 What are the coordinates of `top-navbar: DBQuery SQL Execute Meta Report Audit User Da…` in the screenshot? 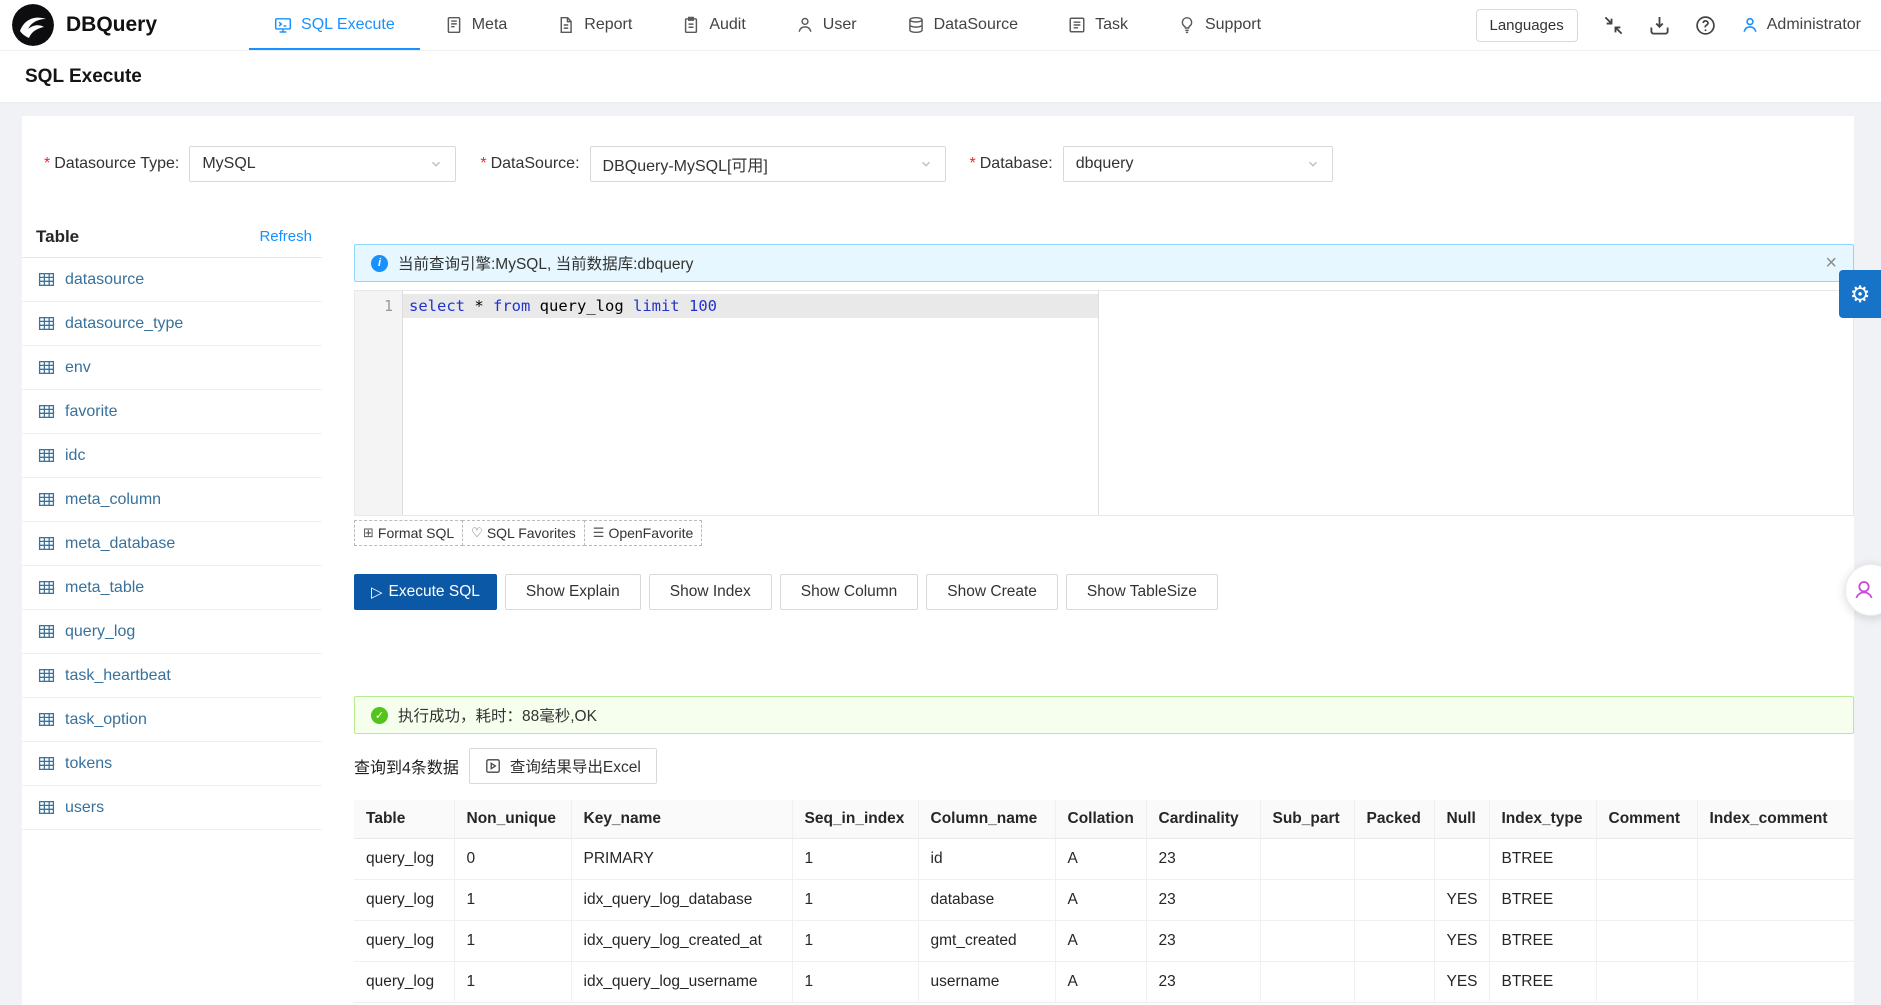 It's located at (940, 25).